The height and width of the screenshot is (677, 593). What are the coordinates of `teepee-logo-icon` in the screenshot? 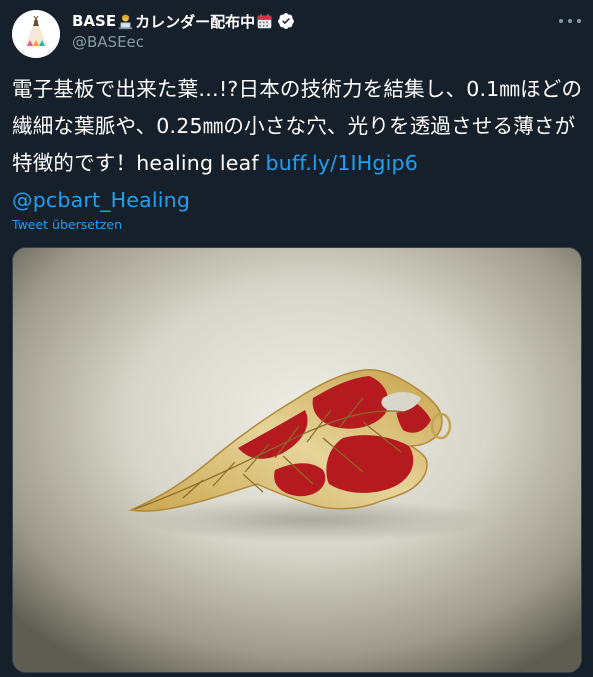 It's located at (36, 34).